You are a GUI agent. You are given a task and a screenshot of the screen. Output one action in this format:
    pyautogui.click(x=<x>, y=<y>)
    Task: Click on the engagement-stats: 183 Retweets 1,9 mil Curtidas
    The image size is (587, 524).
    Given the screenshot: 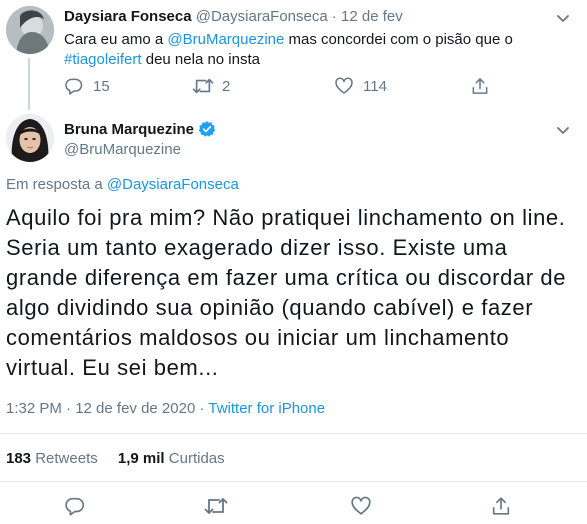 What is the action you would take?
    pyautogui.click(x=115, y=458)
    